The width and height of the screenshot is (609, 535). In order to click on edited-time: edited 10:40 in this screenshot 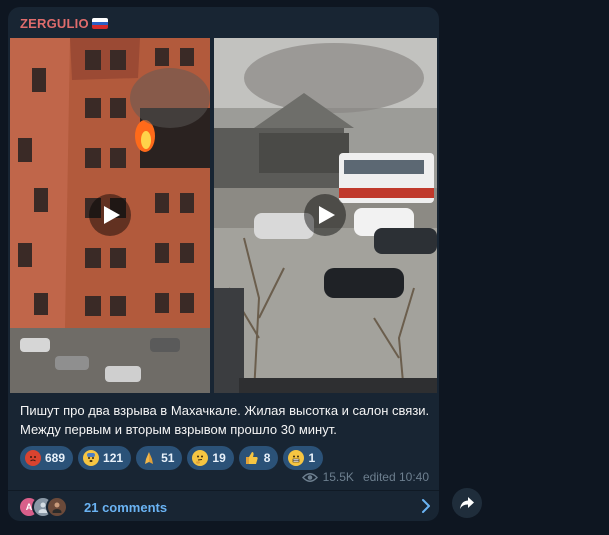, I will do `click(395, 477)`.